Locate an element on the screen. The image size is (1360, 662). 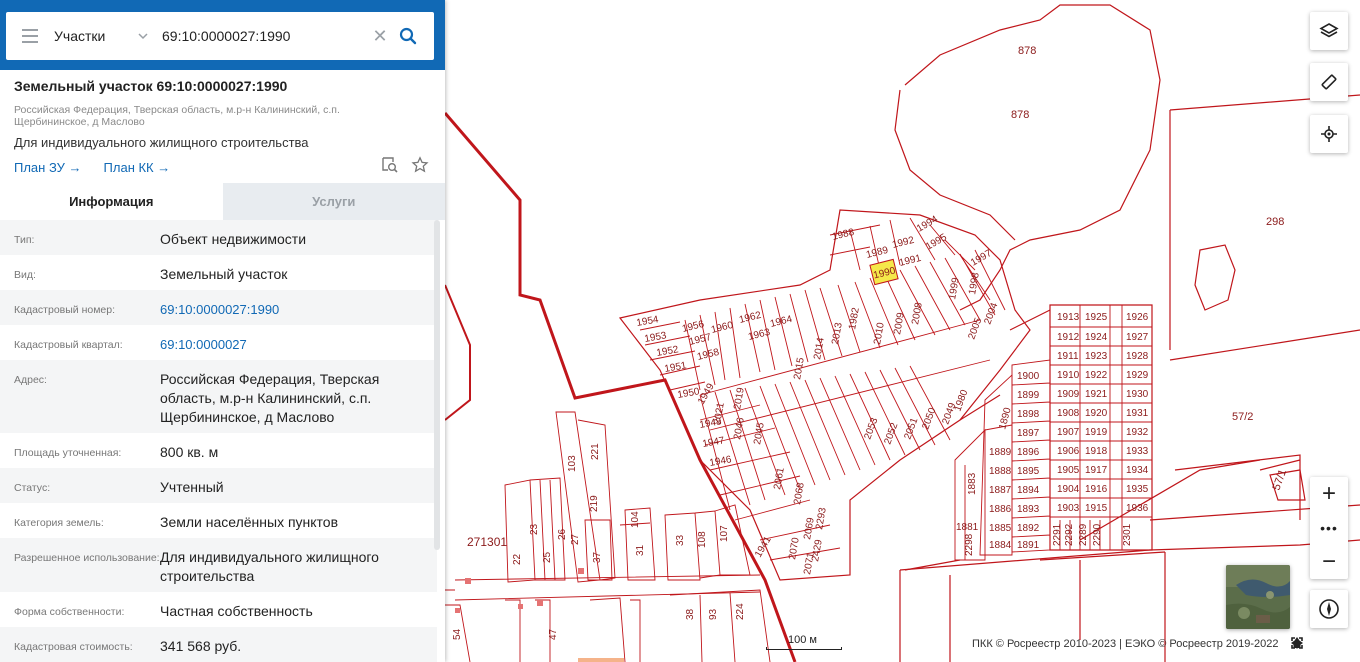
info-key: Кадастровая стоимость: is located at coordinates (73, 647).